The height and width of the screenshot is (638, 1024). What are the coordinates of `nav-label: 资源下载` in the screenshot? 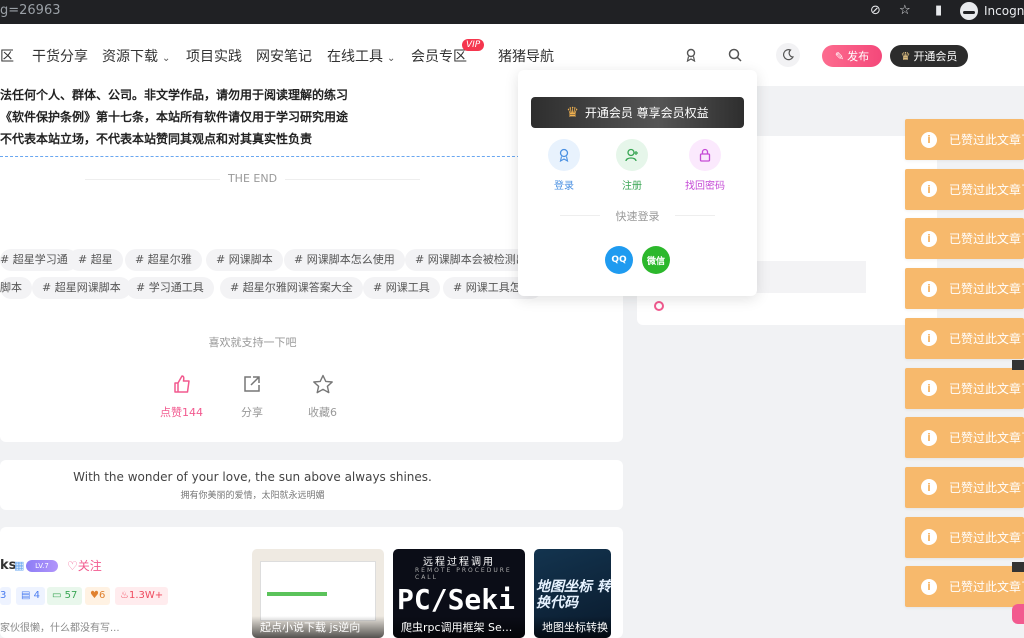 It's located at (130, 57).